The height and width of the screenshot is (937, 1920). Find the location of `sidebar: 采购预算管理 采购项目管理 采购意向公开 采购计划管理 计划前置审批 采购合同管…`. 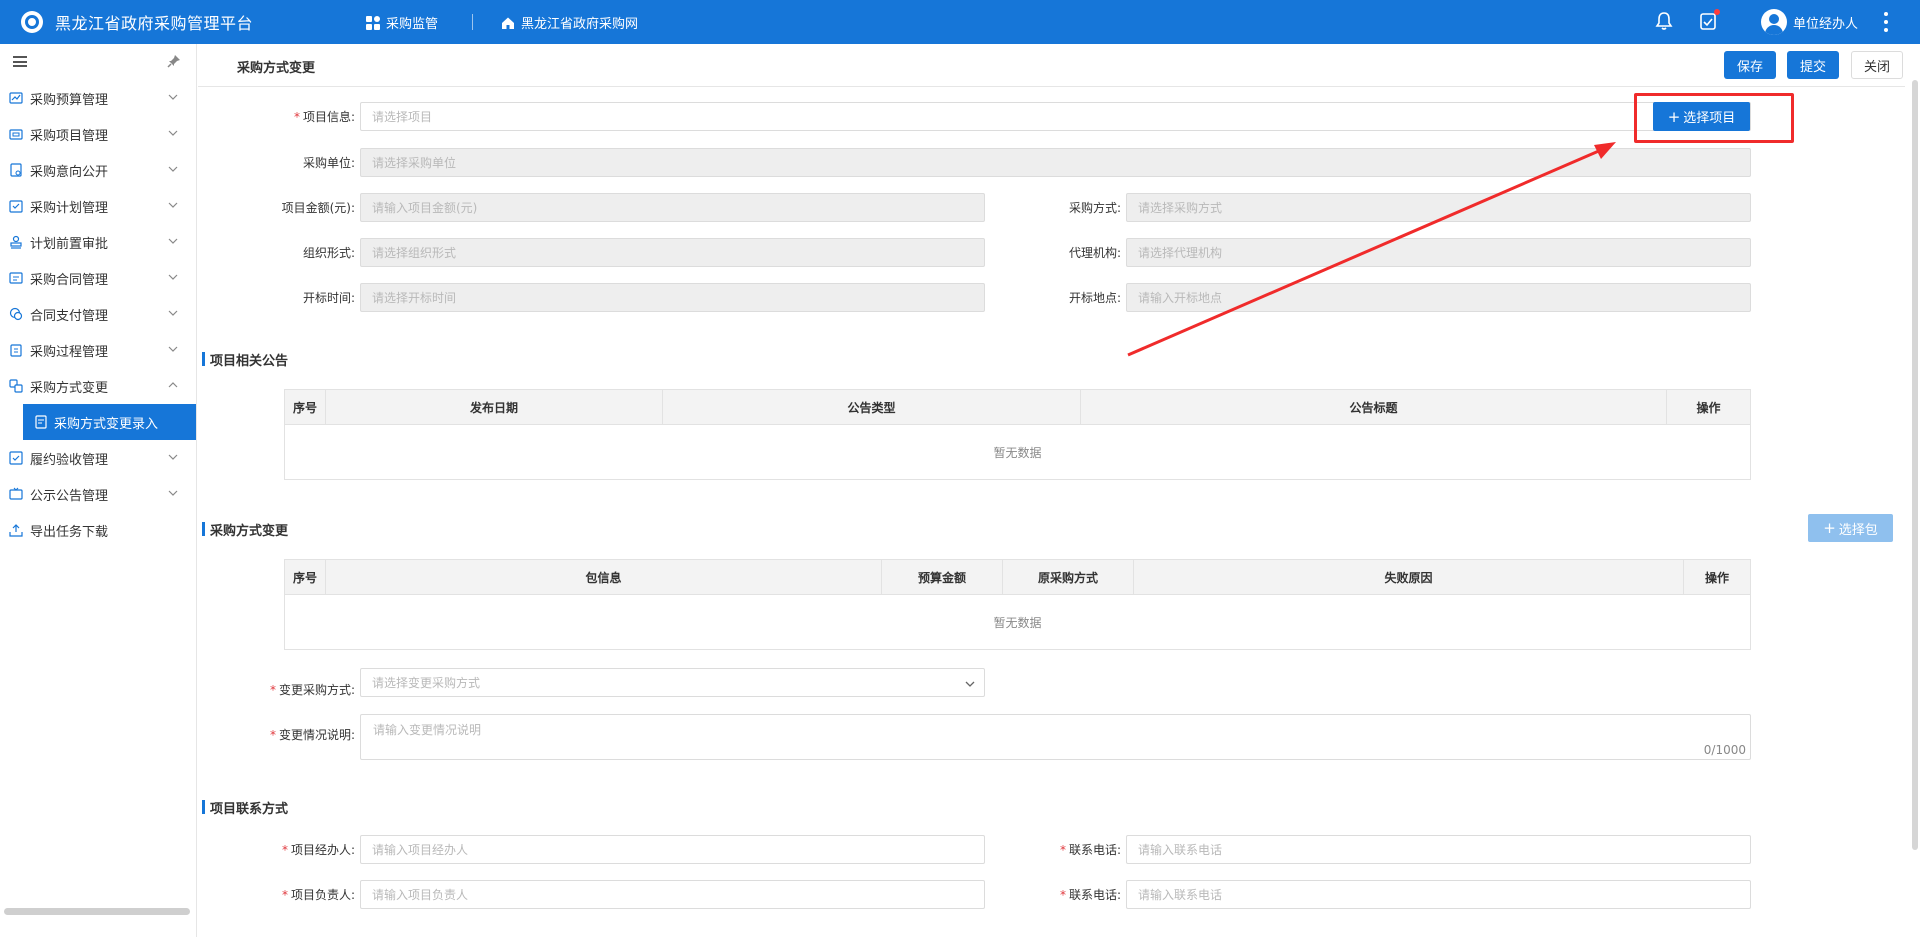

sidebar: 采购预算管理 采购项目管理 采购意向公开 采购计划管理 计划前置审批 采购合同管… is located at coordinates (98, 490).